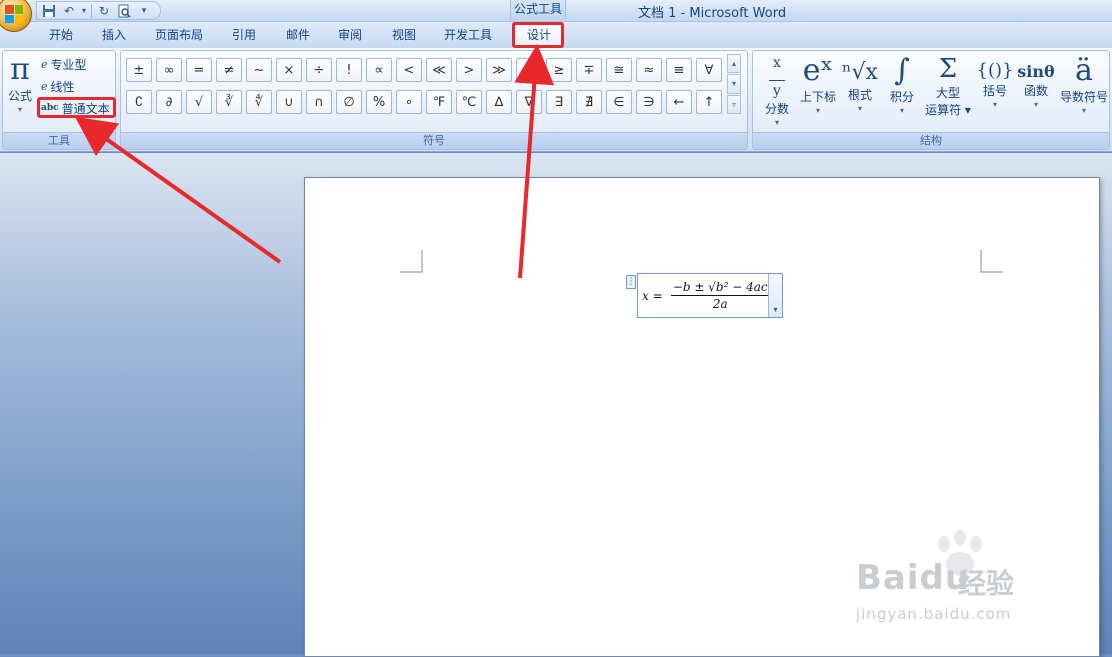 This screenshot has width=1112, height=657. Describe the element at coordinates (559, 70) in the screenshot. I see `symbol-button: ≥` at that location.